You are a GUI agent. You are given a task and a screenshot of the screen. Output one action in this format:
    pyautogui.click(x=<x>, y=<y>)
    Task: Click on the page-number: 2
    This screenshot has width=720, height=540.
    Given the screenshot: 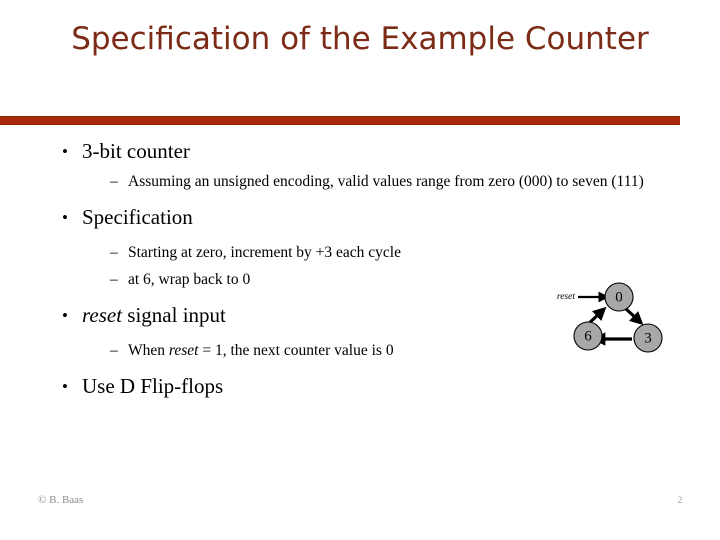 What is the action you would take?
    pyautogui.click(x=680, y=500)
    